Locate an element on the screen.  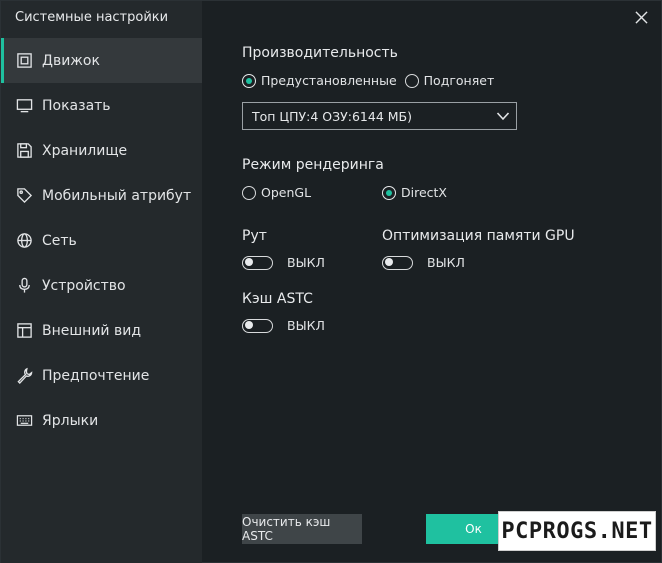
render-opengl-option: OpenGL is located at coordinates (280, 192).